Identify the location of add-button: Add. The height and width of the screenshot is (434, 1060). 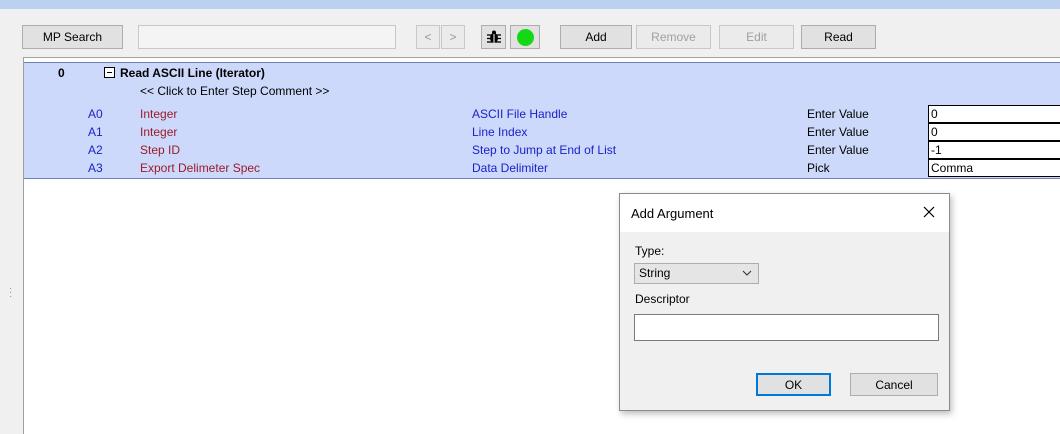
(596, 37).